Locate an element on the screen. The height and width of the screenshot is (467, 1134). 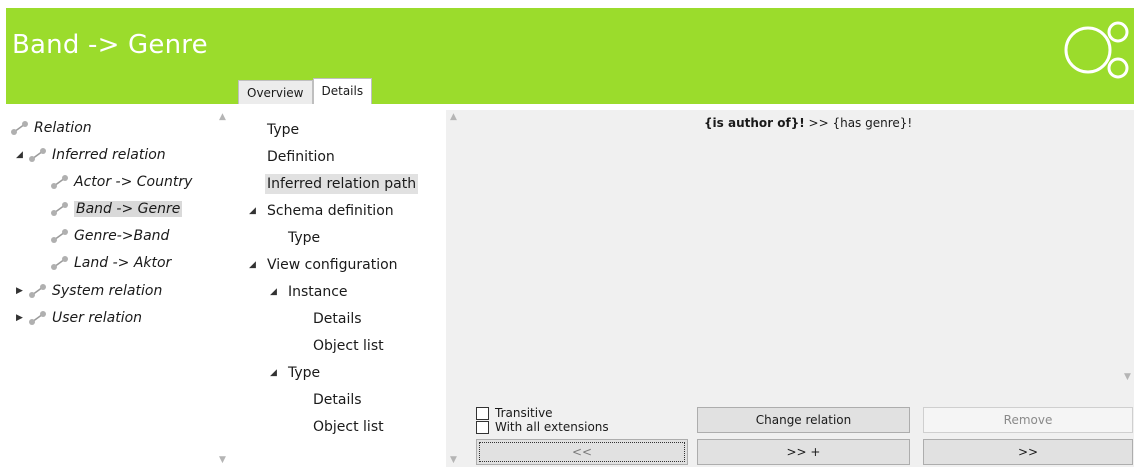
details-item-inferred-relation-path: Inferred relation path is located at coordinates (342, 184).